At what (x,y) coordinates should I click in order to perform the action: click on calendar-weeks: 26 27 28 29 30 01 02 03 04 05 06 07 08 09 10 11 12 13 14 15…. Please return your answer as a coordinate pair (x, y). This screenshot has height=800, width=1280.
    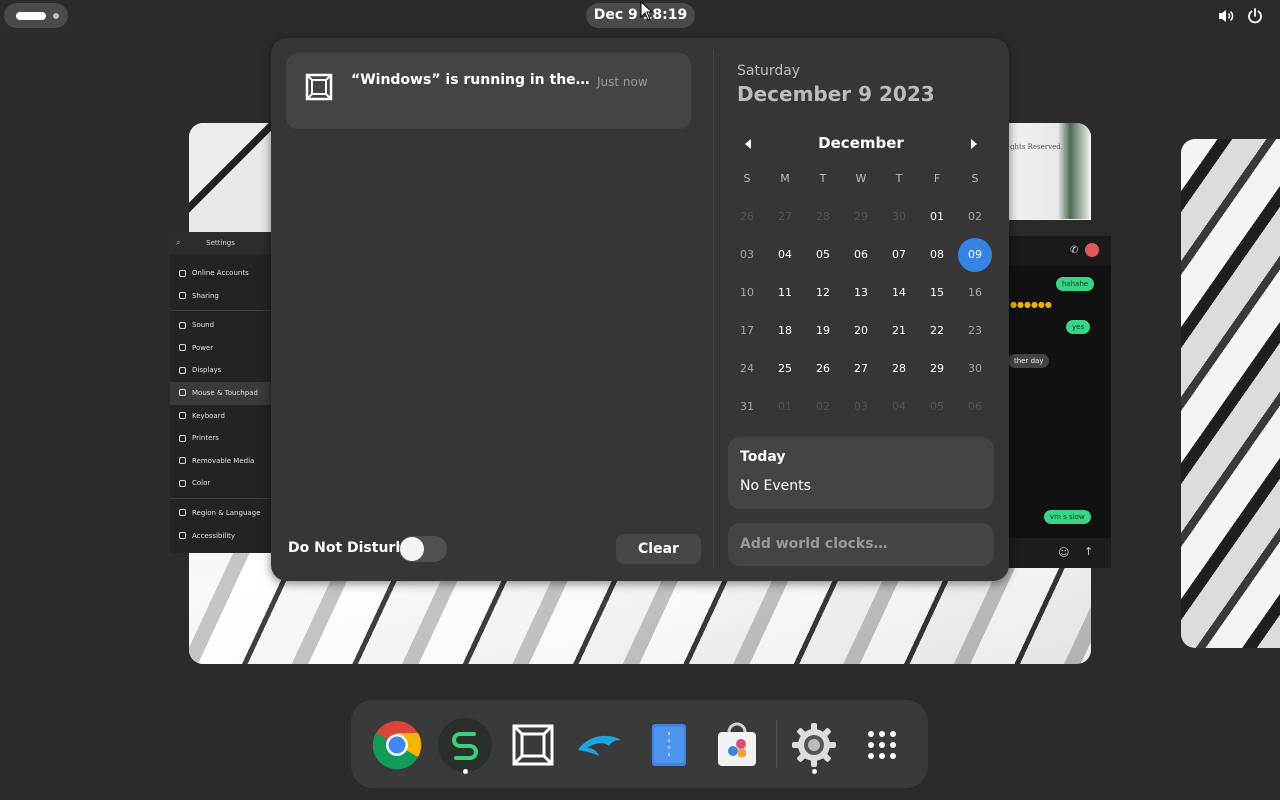
    Looking at the image, I should click on (861, 312).